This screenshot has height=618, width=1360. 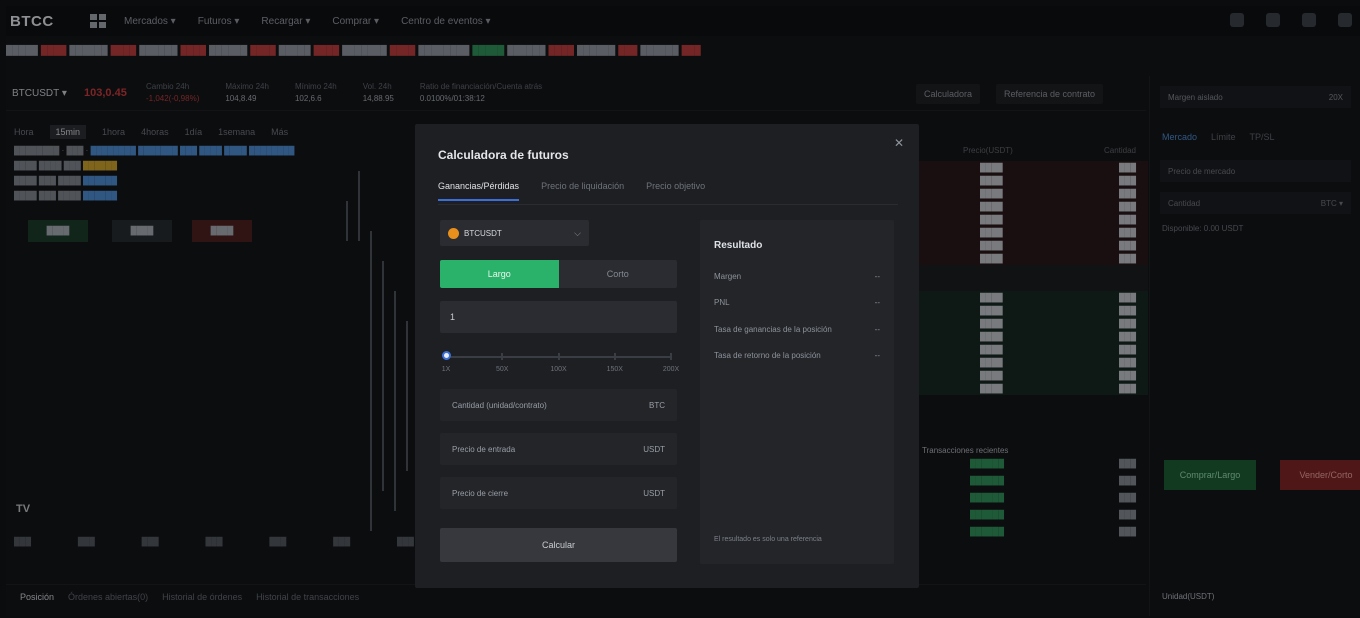 What do you see at coordinates (671, 369) in the screenshot?
I see `slider-tick-label: 200X` at bounding box center [671, 369].